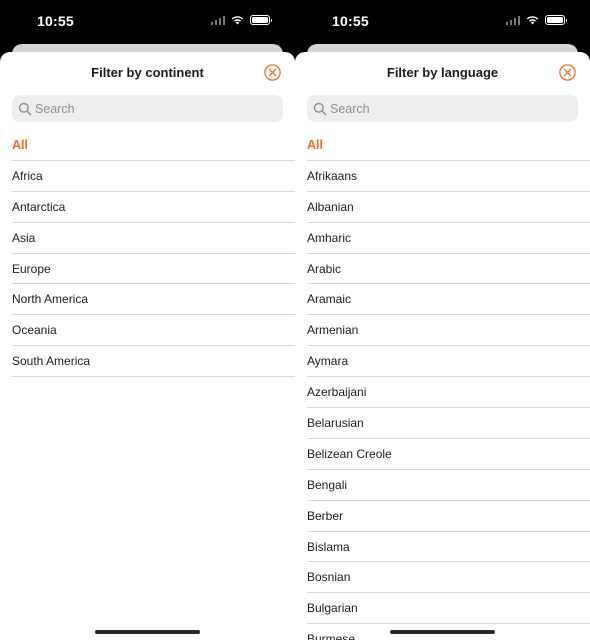 The image size is (590, 640). What do you see at coordinates (448, 362) in the screenshot?
I see `list-item-aymara: Aymara` at bounding box center [448, 362].